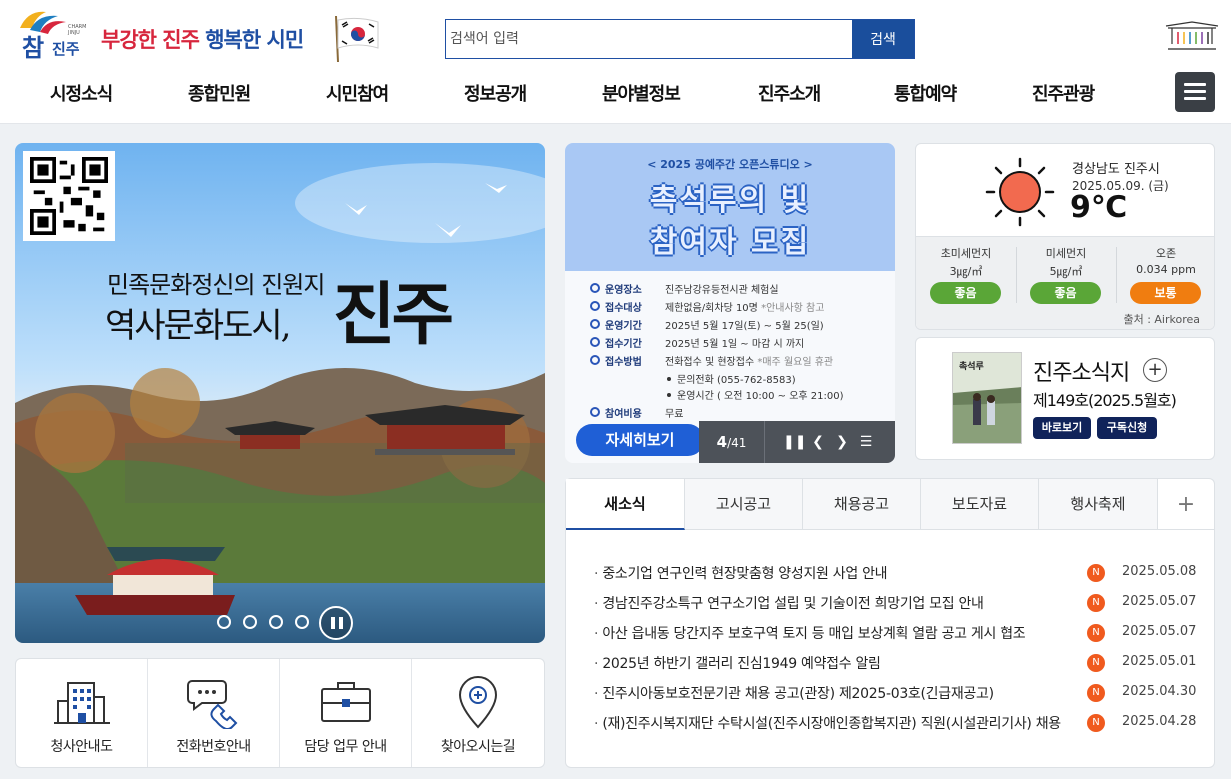  I want to click on air-quality-pm25: 초미세먼지 3㎍/㎥ 좋음, so click(966, 274).